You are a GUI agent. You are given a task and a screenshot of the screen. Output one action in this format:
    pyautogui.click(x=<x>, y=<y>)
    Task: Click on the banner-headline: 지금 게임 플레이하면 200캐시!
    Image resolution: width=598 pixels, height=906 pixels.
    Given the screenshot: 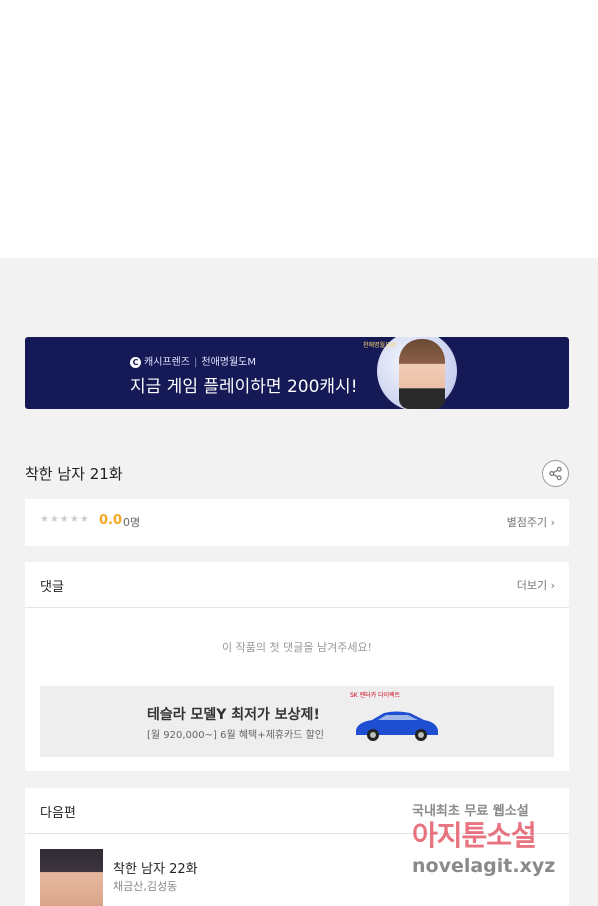 What is the action you would take?
    pyautogui.click(x=244, y=387)
    